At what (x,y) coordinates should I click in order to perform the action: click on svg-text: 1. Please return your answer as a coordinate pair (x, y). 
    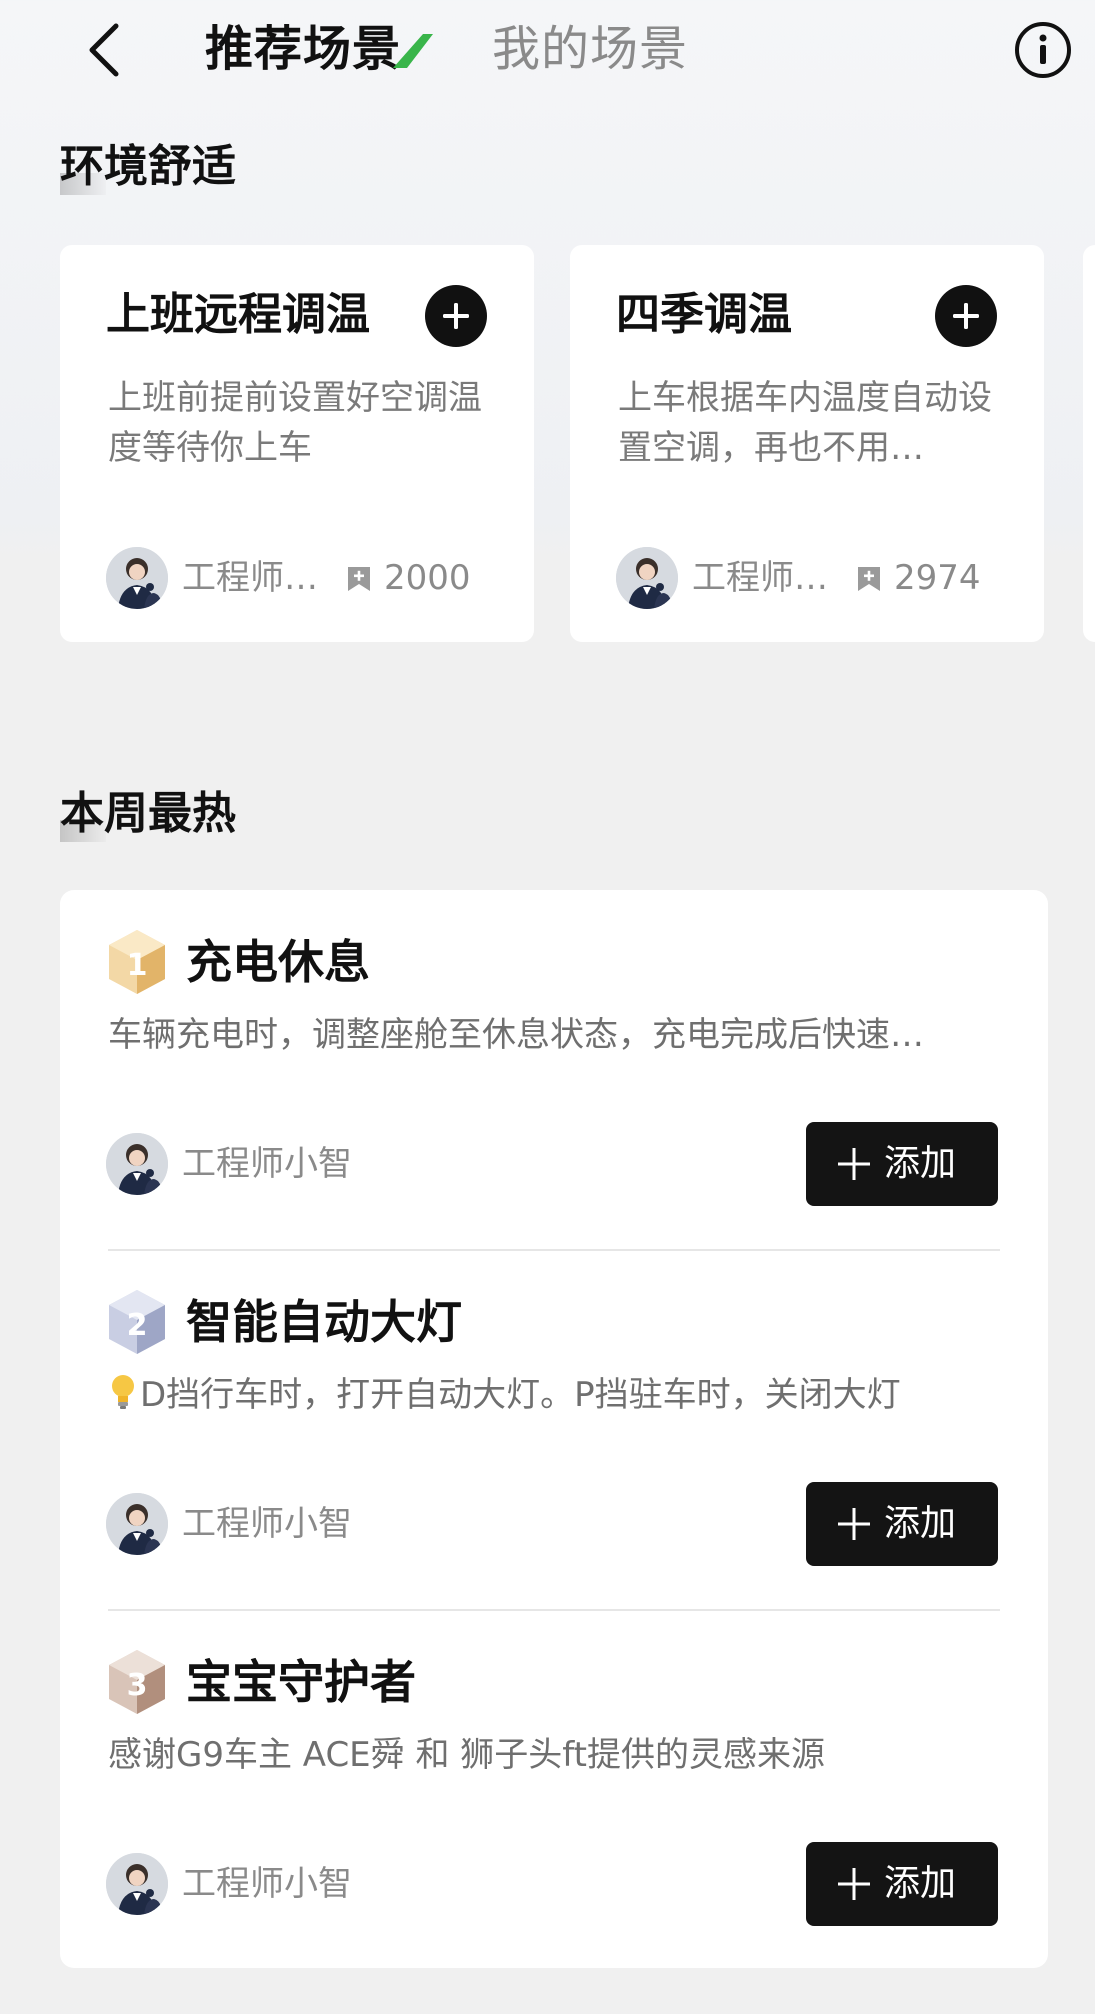
    Looking at the image, I should click on (137, 965).